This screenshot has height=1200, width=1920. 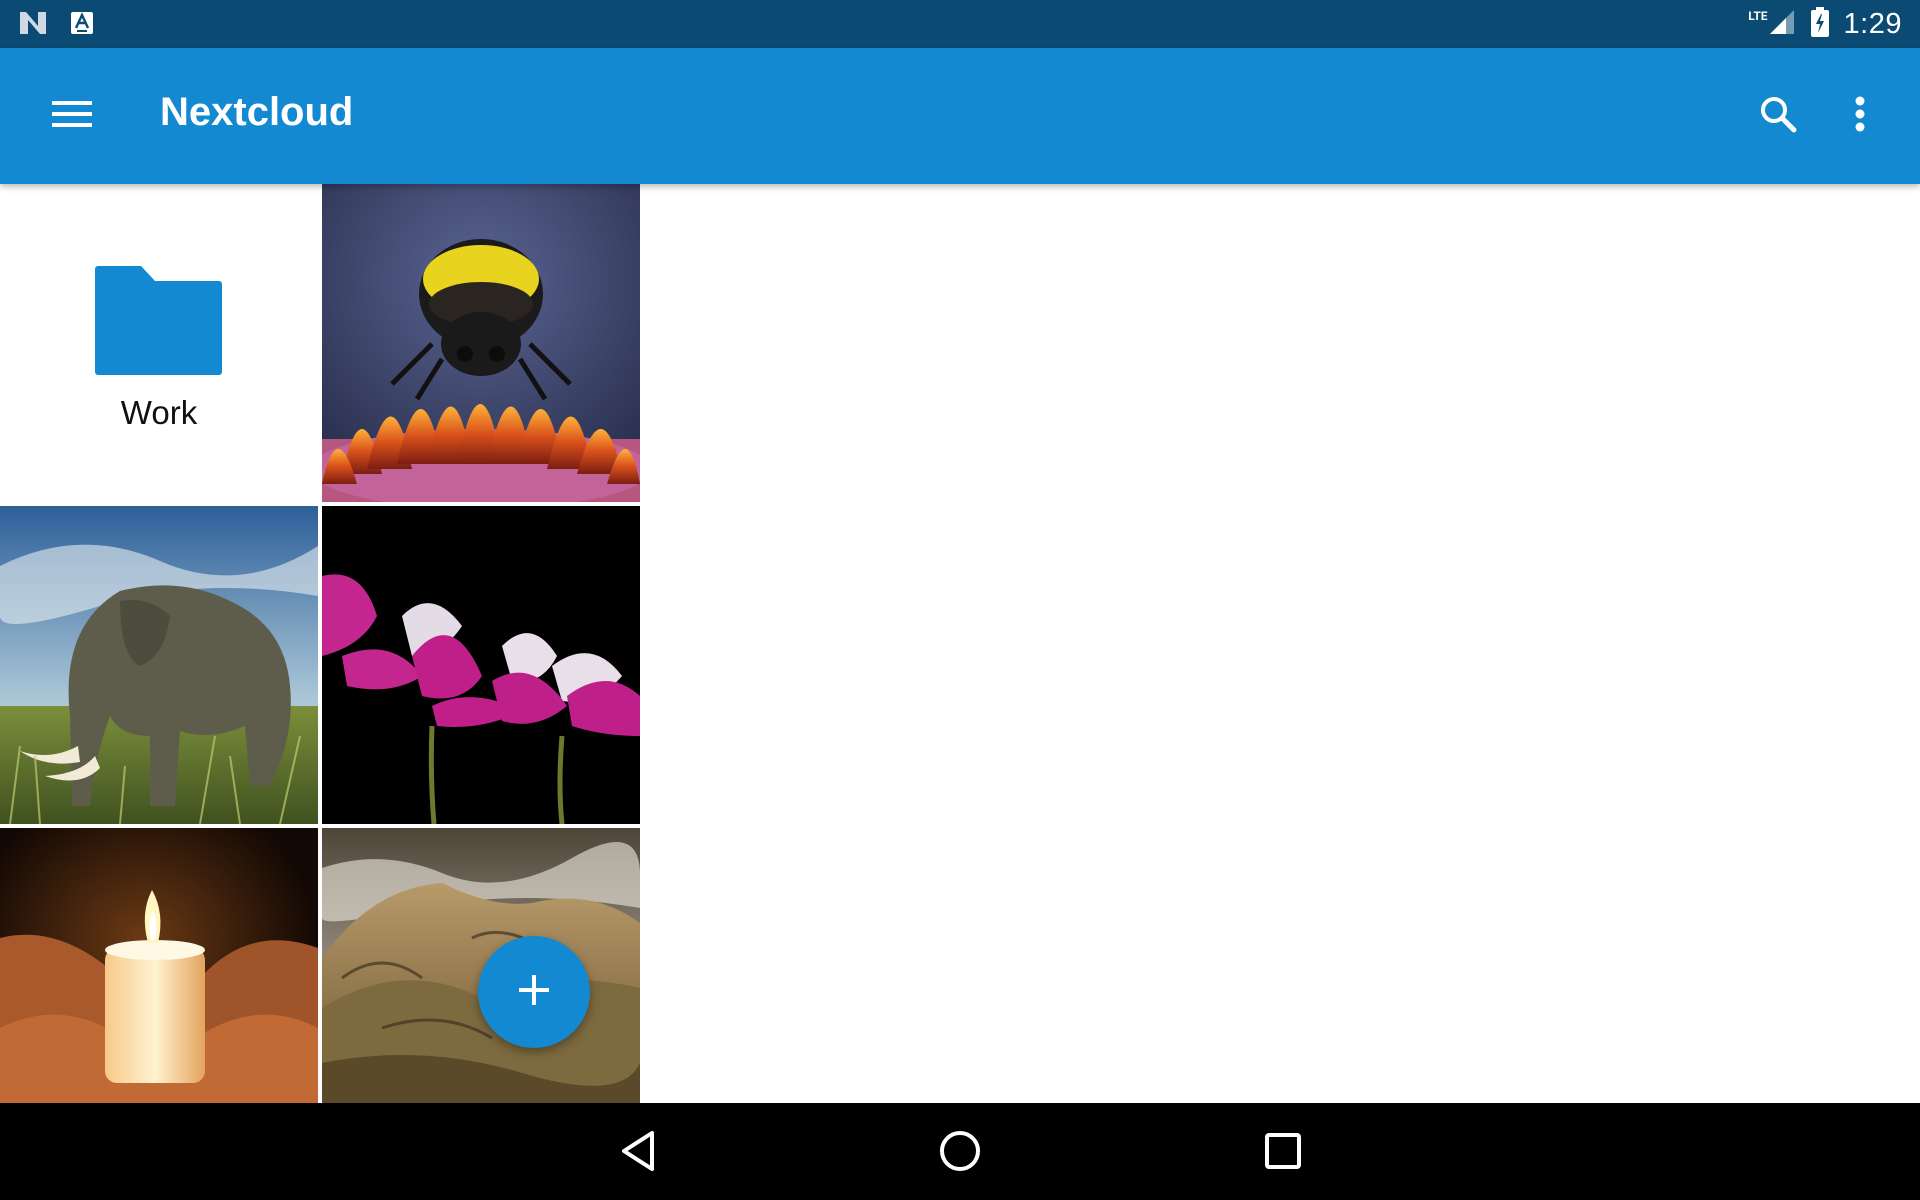 I want to click on image-thumbnail-mountains, so click(x=481, y=965).